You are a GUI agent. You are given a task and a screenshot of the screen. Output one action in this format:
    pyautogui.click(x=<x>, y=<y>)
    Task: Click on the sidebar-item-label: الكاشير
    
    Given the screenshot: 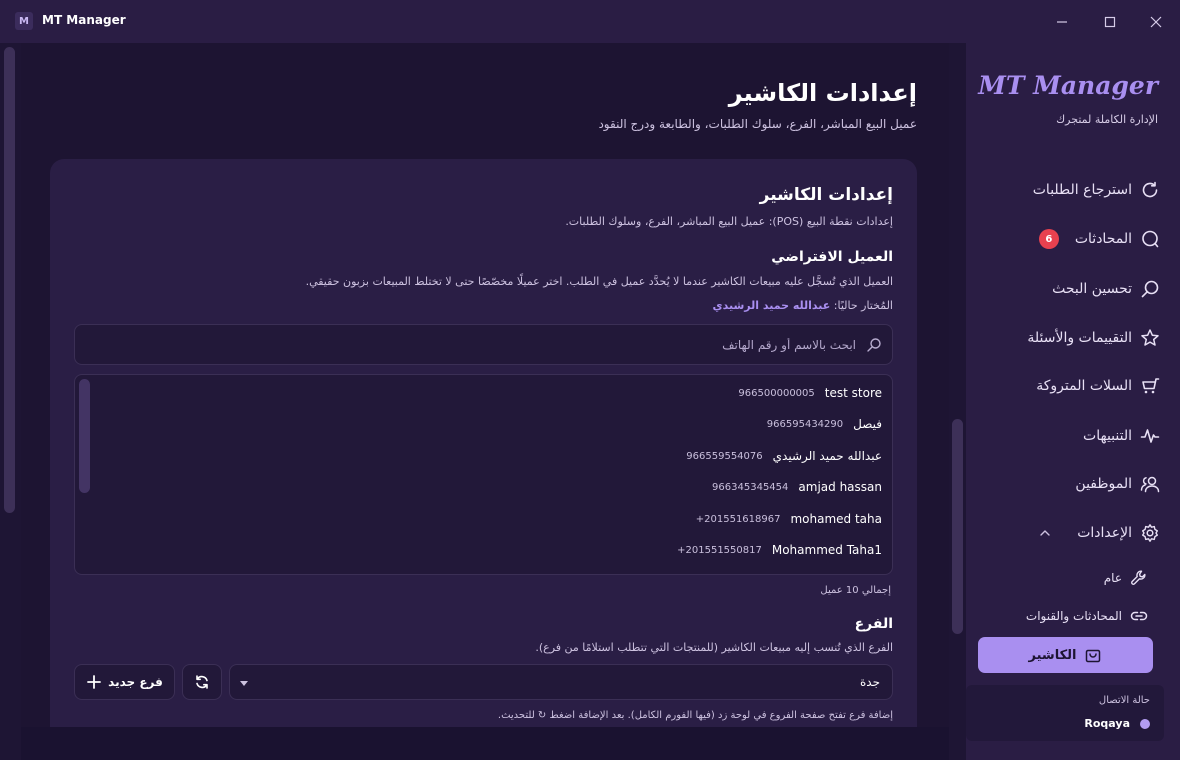 What is the action you would take?
    pyautogui.click(x=1052, y=655)
    